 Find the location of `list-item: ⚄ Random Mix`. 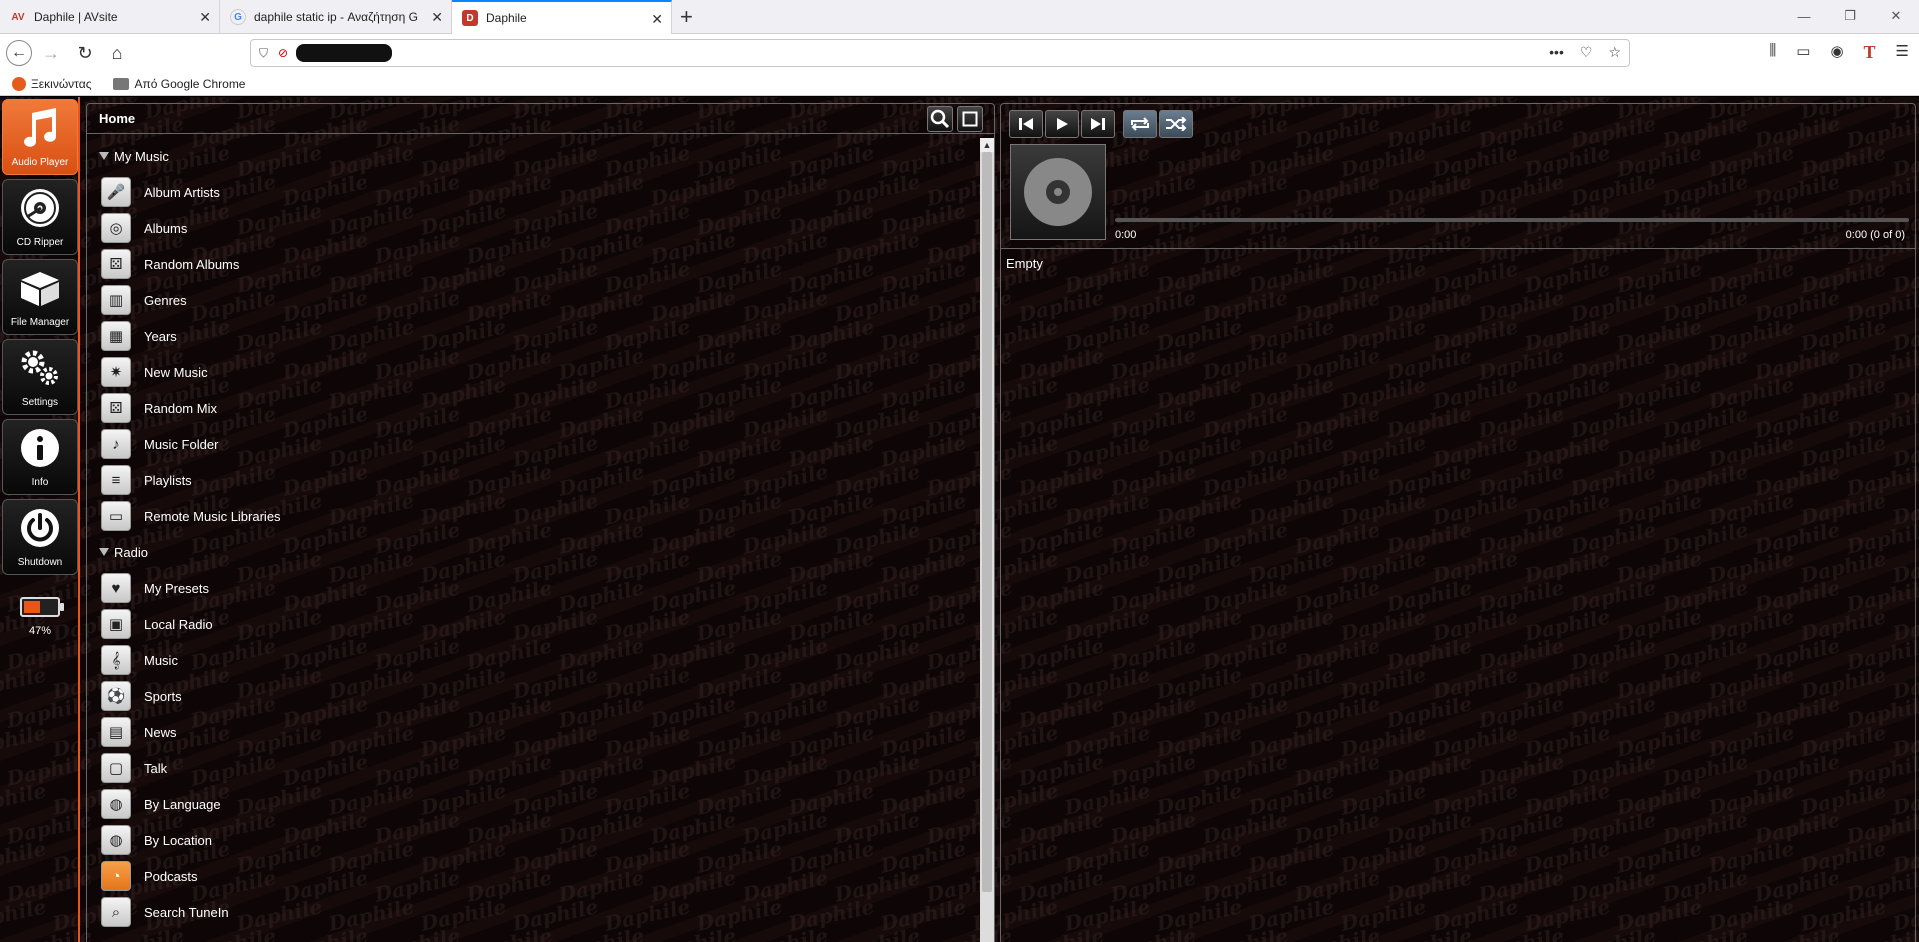

list-item: ⚄ Random Mix is located at coordinates (532, 408).